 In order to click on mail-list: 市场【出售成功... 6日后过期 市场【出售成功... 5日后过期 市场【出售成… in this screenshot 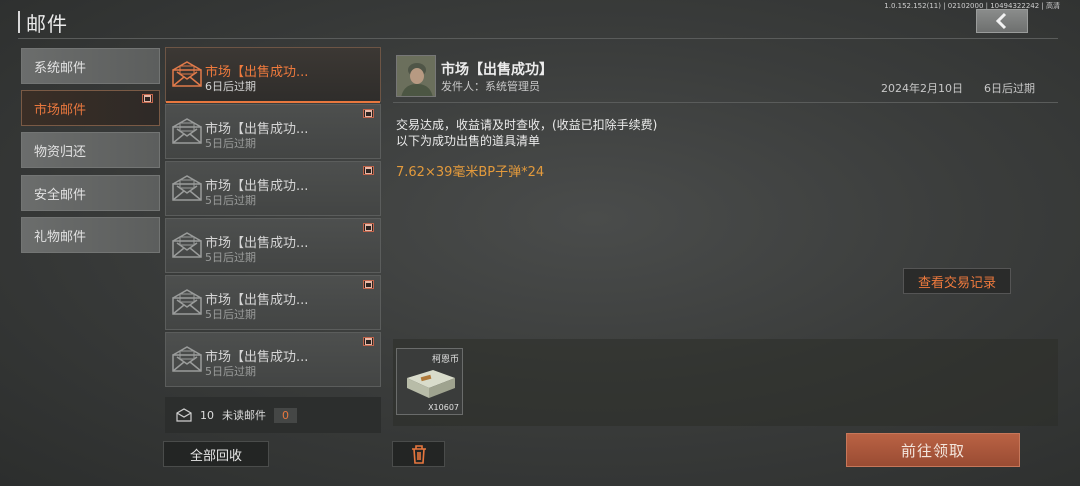, I will do `click(273, 217)`.